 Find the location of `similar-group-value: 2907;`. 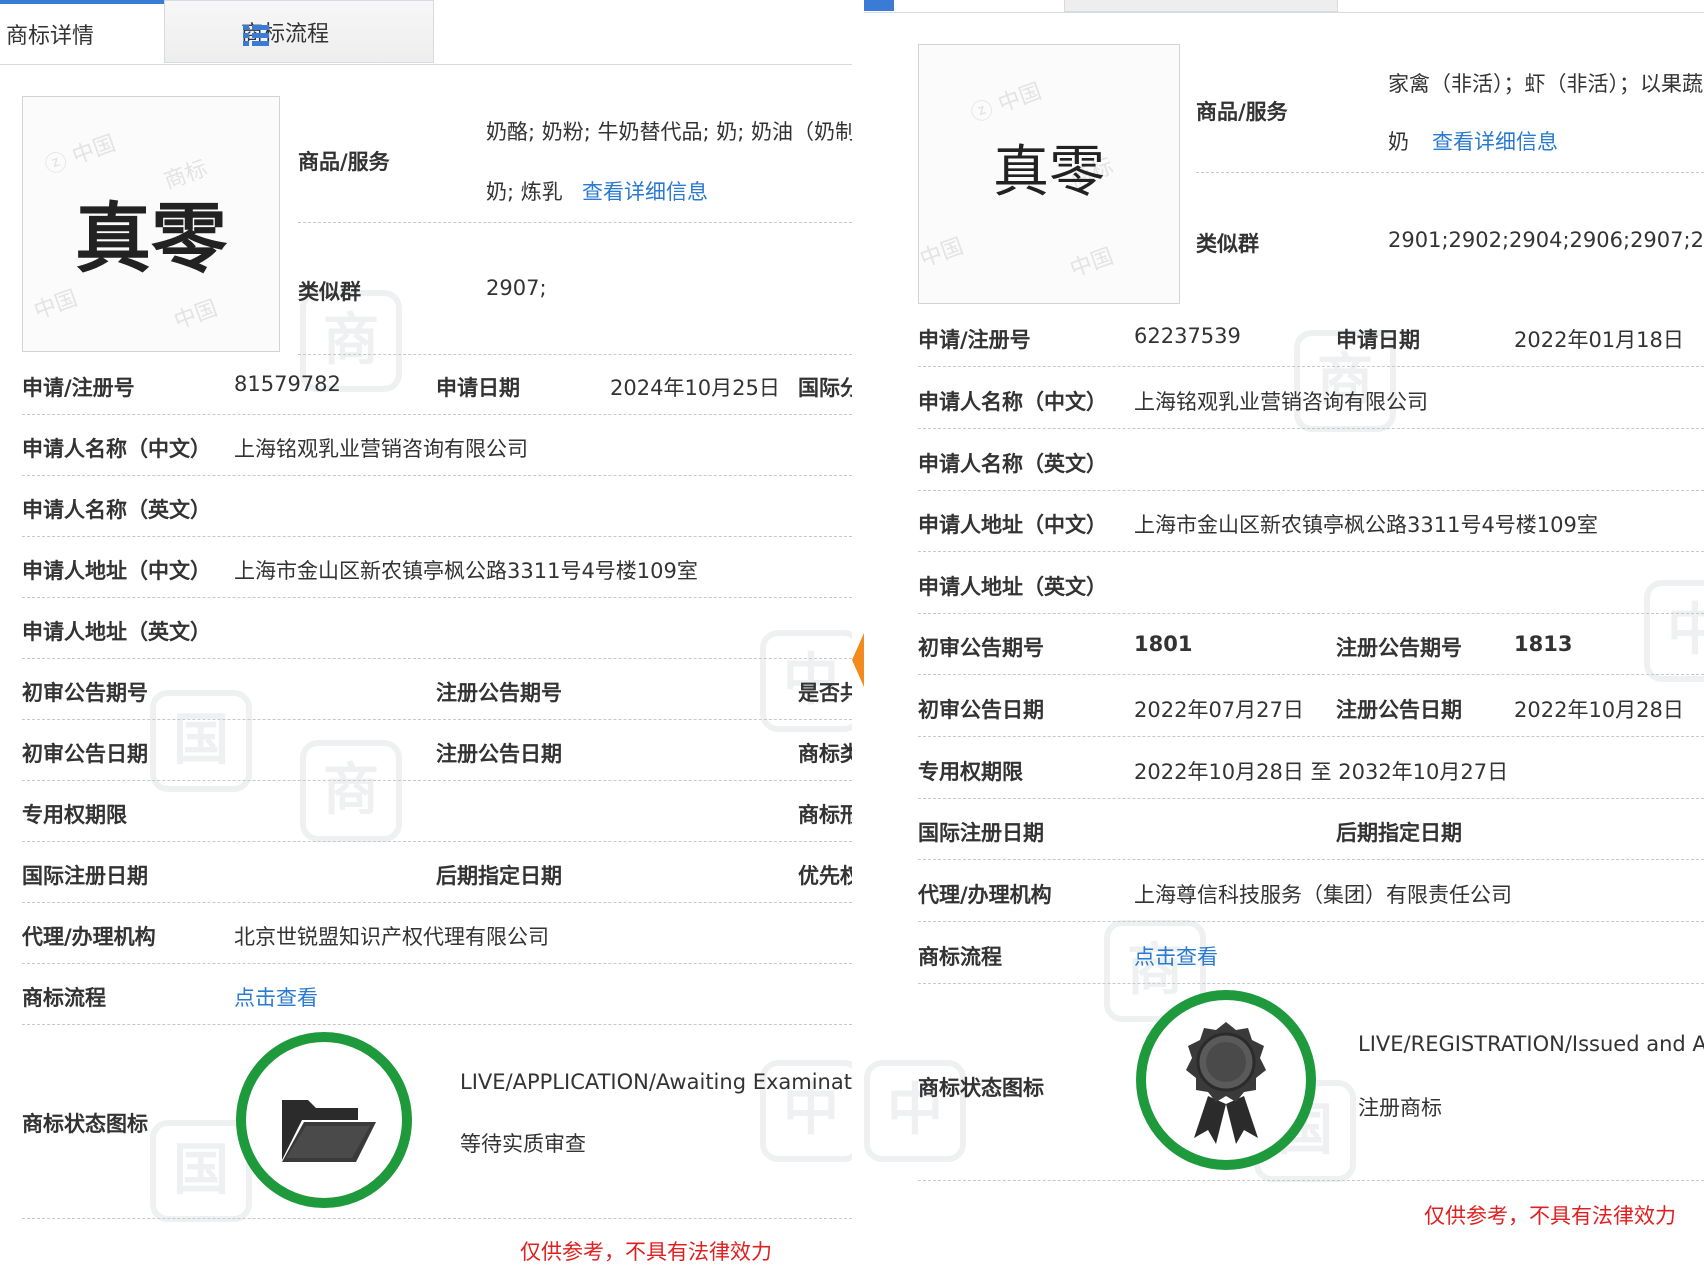

similar-group-value: 2907; is located at coordinates (516, 288).